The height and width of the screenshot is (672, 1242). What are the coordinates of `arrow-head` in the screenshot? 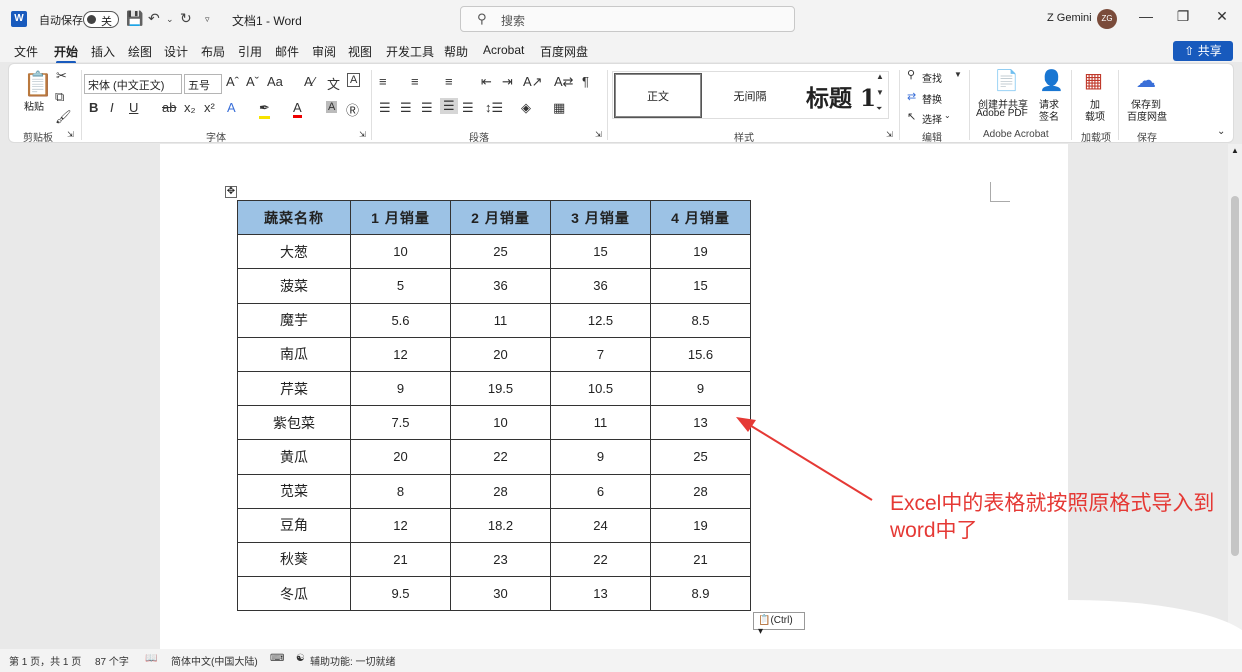 It's located at (746, 424).